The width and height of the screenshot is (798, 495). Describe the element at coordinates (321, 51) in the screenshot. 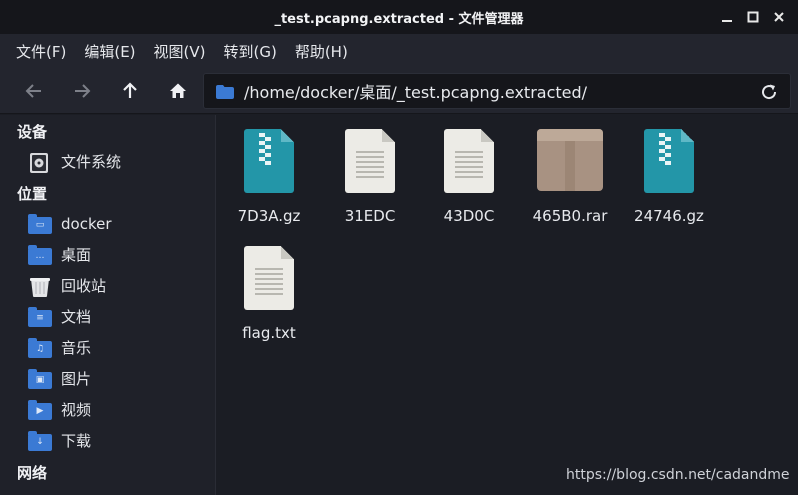

I see `menu-help: 帮助(H)` at that location.